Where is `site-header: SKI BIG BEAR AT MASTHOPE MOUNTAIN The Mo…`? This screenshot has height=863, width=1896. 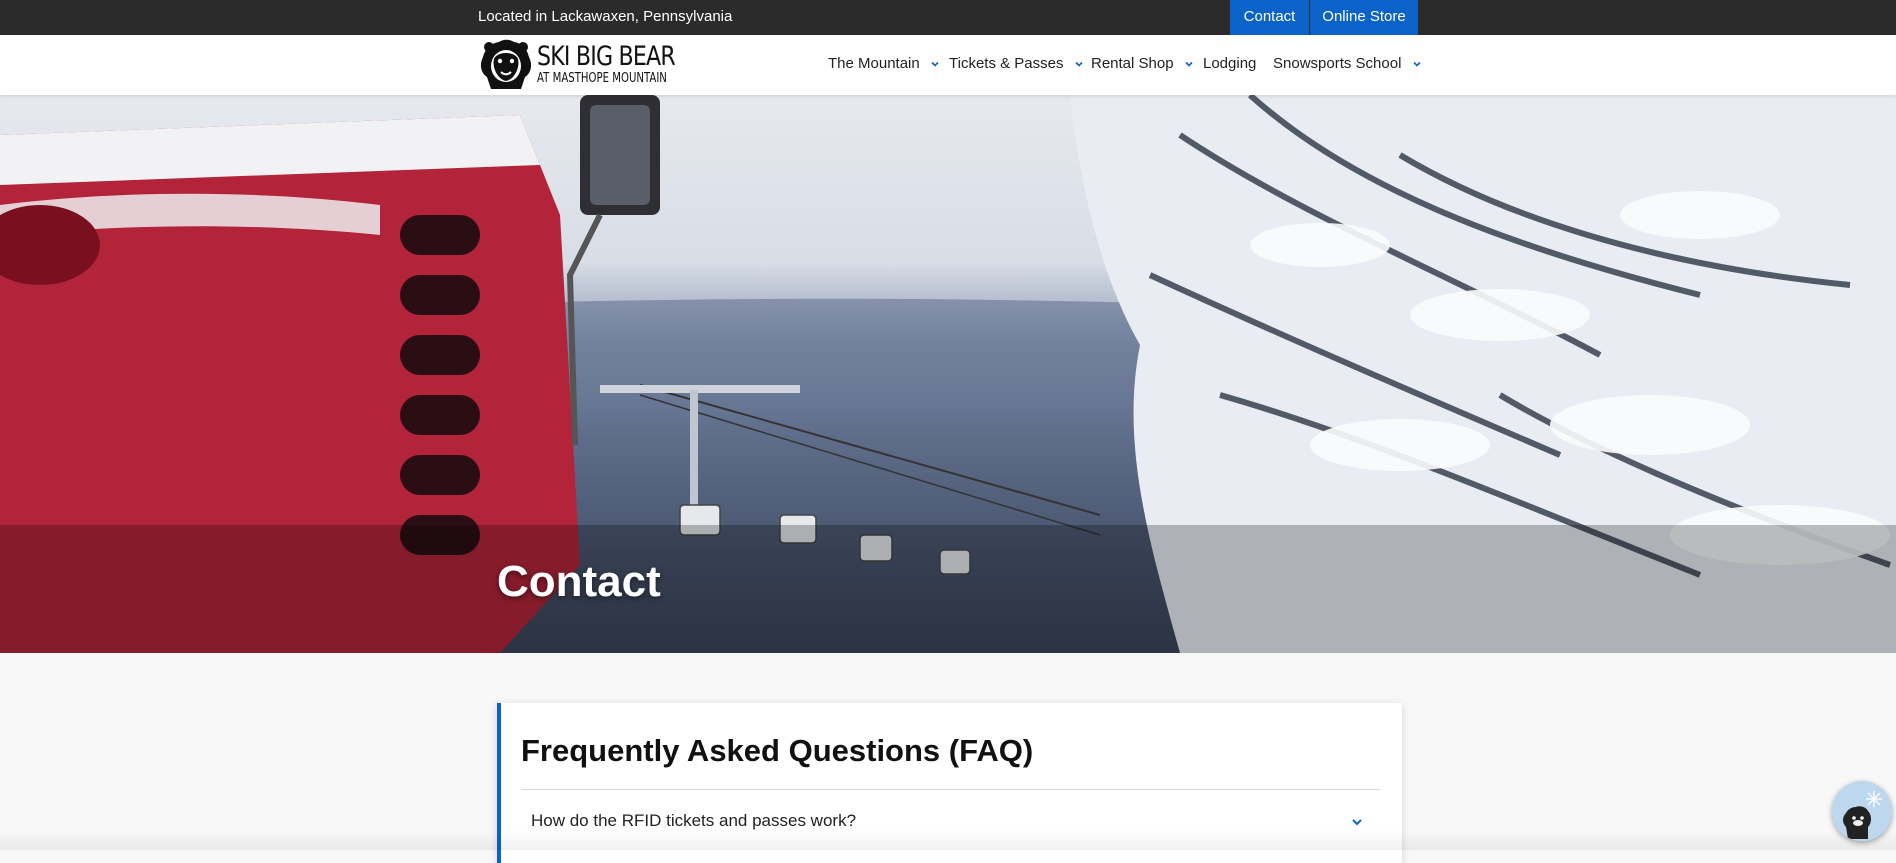
site-header: SKI BIG BEAR AT MASTHOPE MOUNTAIN The Mo… is located at coordinates (948, 65).